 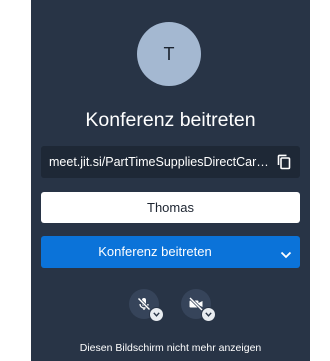 What do you see at coordinates (170, 120) in the screenshot?
I see `page-title: Konferenz beitreten` at bounding box center [170, 120].